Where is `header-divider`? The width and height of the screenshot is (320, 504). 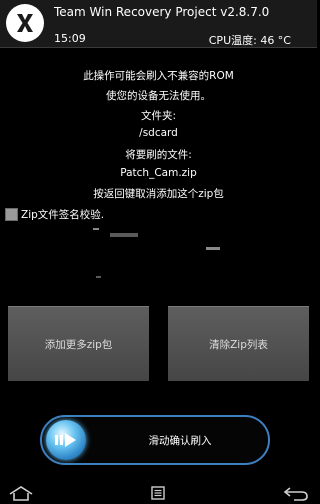 header-divider is located at coordinates (158, 47).